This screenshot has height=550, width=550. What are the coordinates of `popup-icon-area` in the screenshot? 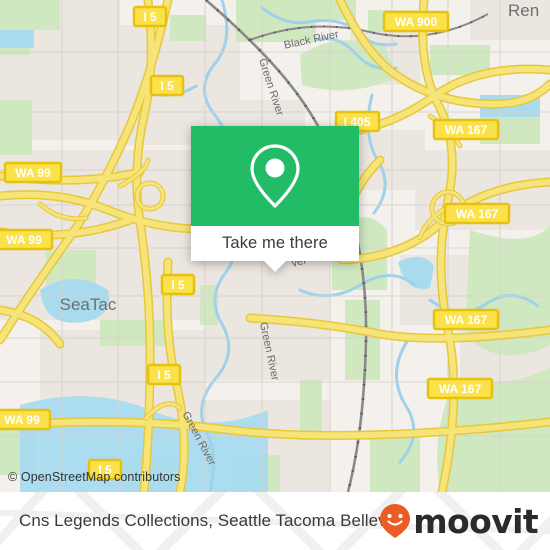 It's located at (275, 176).